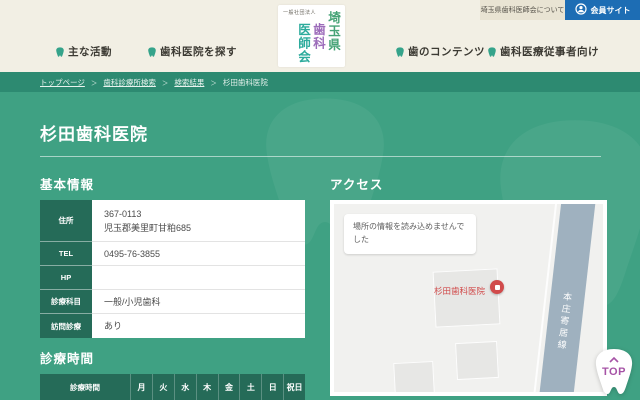  I want to click on nav-item-tooth-contents: 歯のコンテンツ, so click(440, 51).